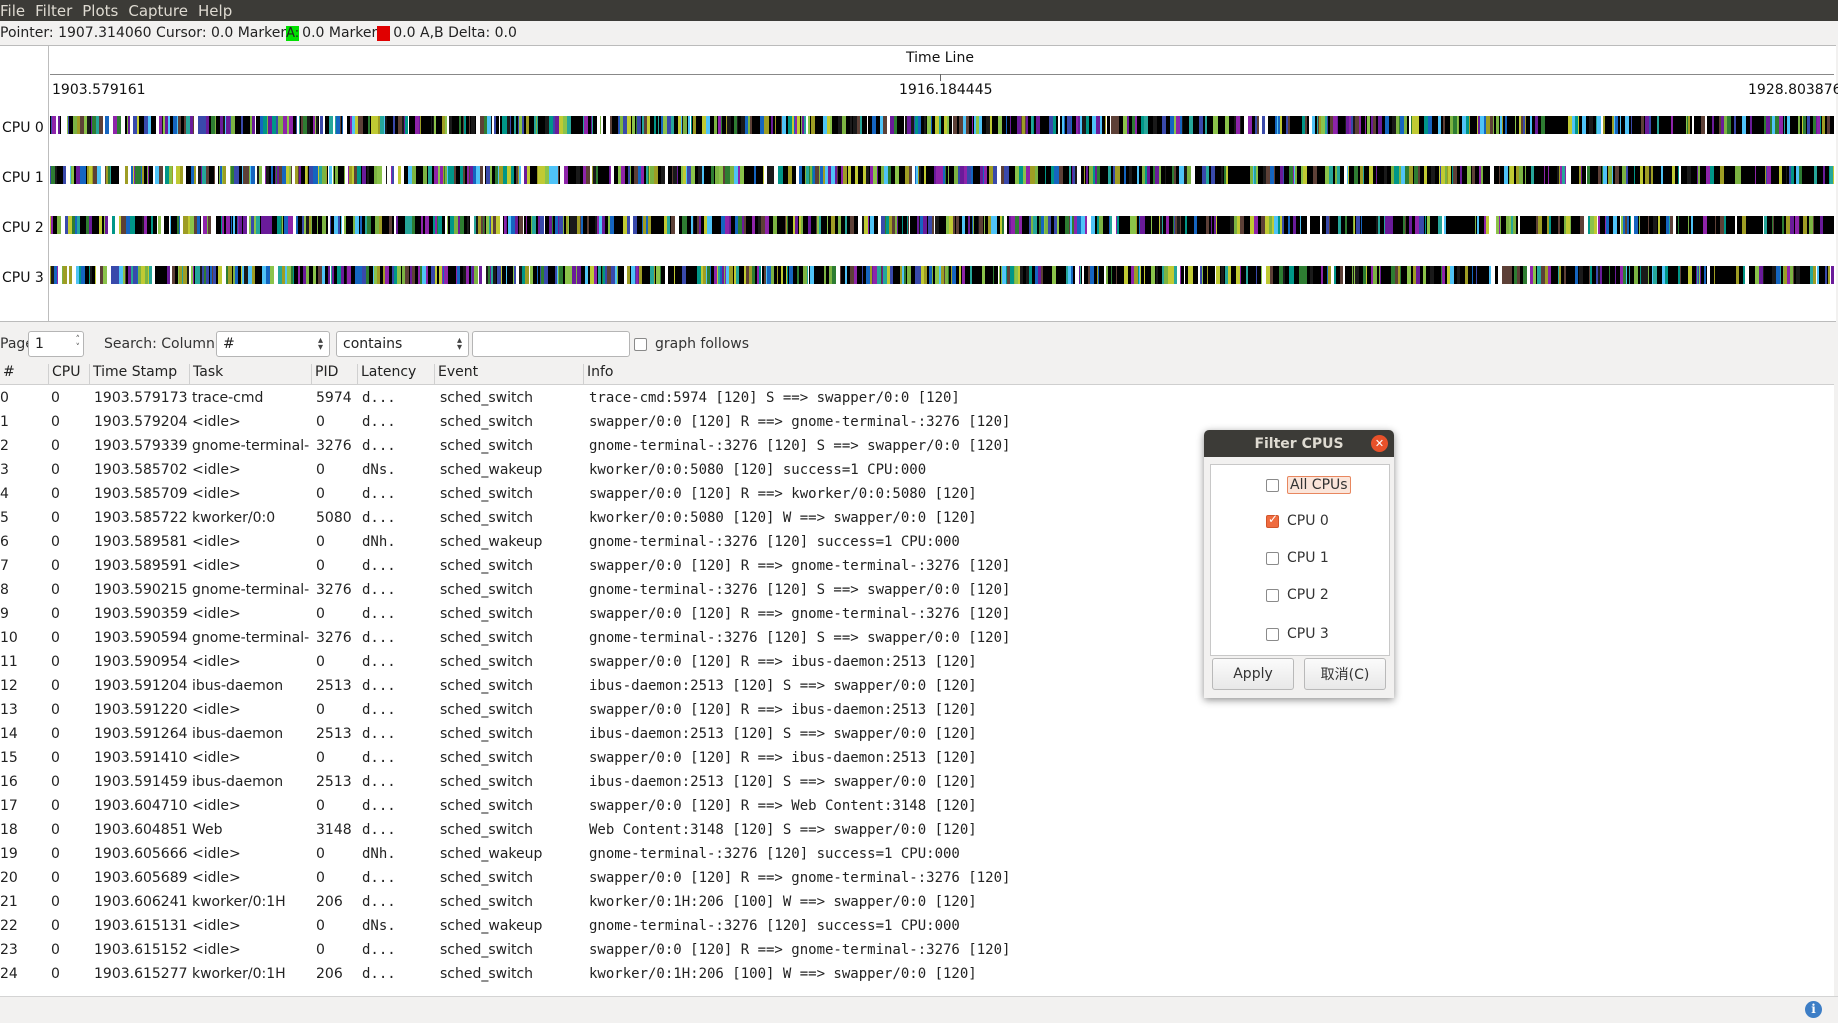  Describe the element at coordinates (509, 374) in the screenshot. I see `column-header-event: Event` at that location.